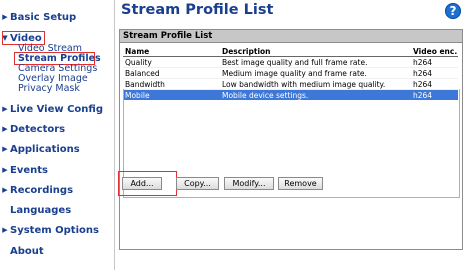 The height and width of the screenshot is (270, 467). I want to click on nav-basic-setup: ▶ Basic Setup, so click(38, 17).